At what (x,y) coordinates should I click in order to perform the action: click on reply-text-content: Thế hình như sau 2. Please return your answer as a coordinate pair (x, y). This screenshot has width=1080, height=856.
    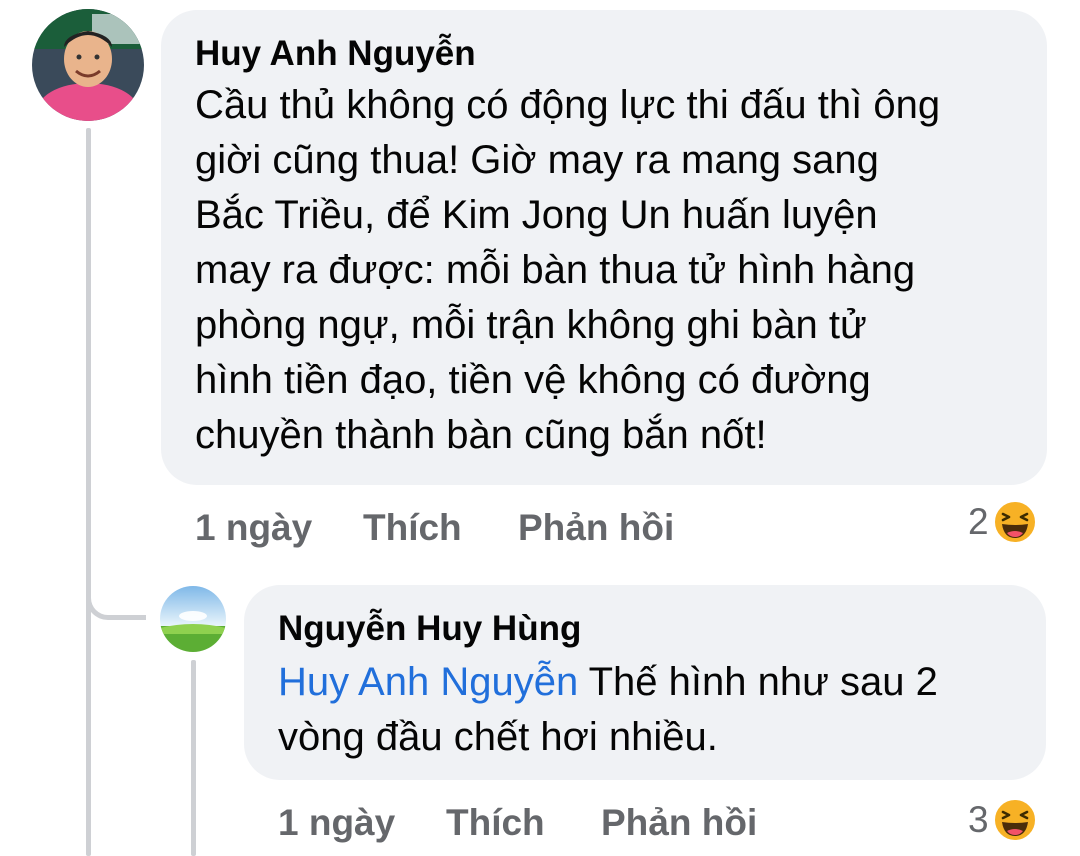
    Looking at the image, I should click on (758, 682).